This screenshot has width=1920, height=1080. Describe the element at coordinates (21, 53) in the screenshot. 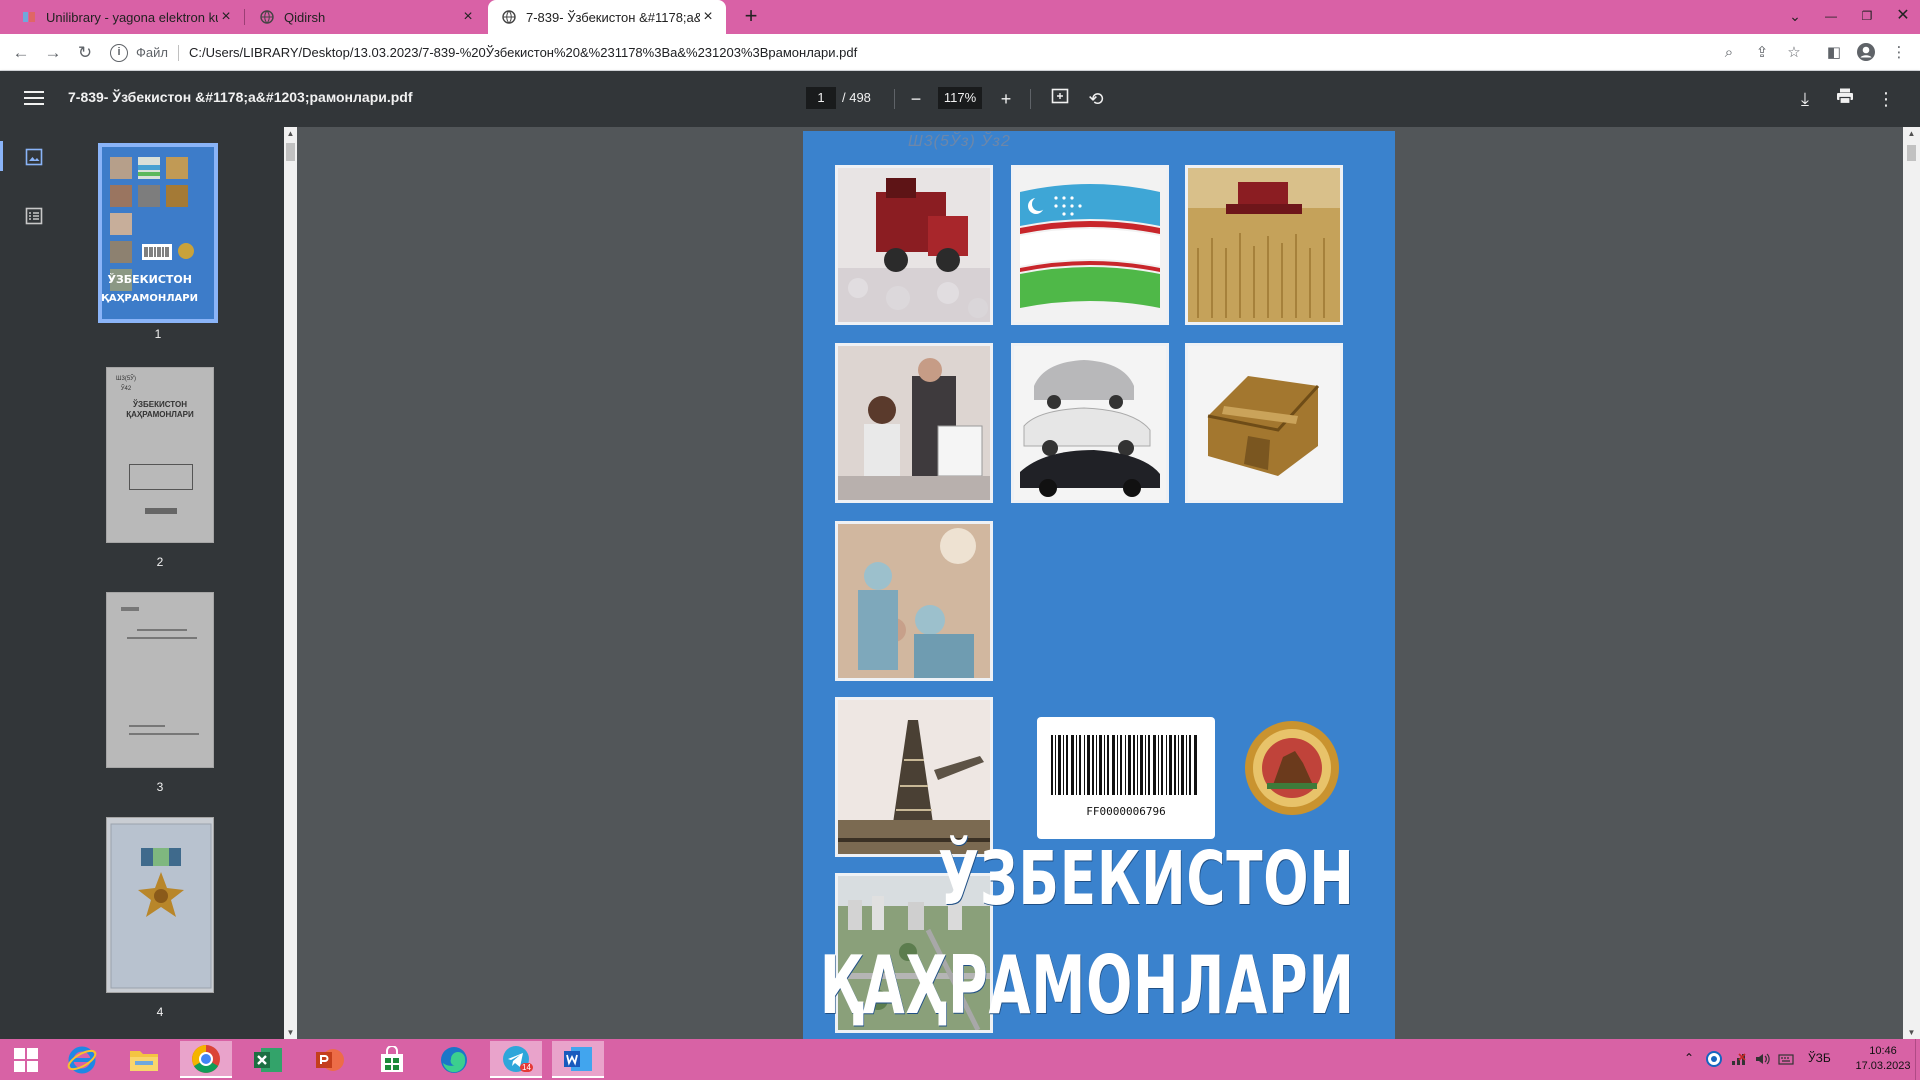

I see `back-icon: ←` at that location.